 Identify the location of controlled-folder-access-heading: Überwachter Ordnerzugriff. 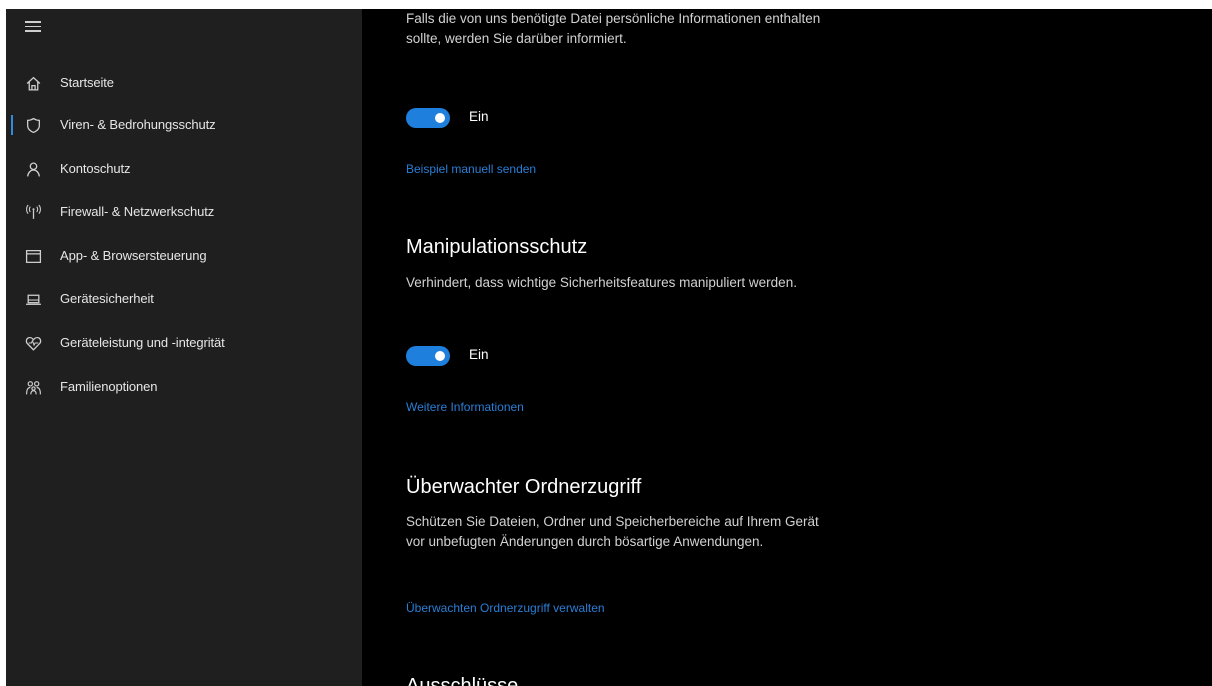
(524, 487).